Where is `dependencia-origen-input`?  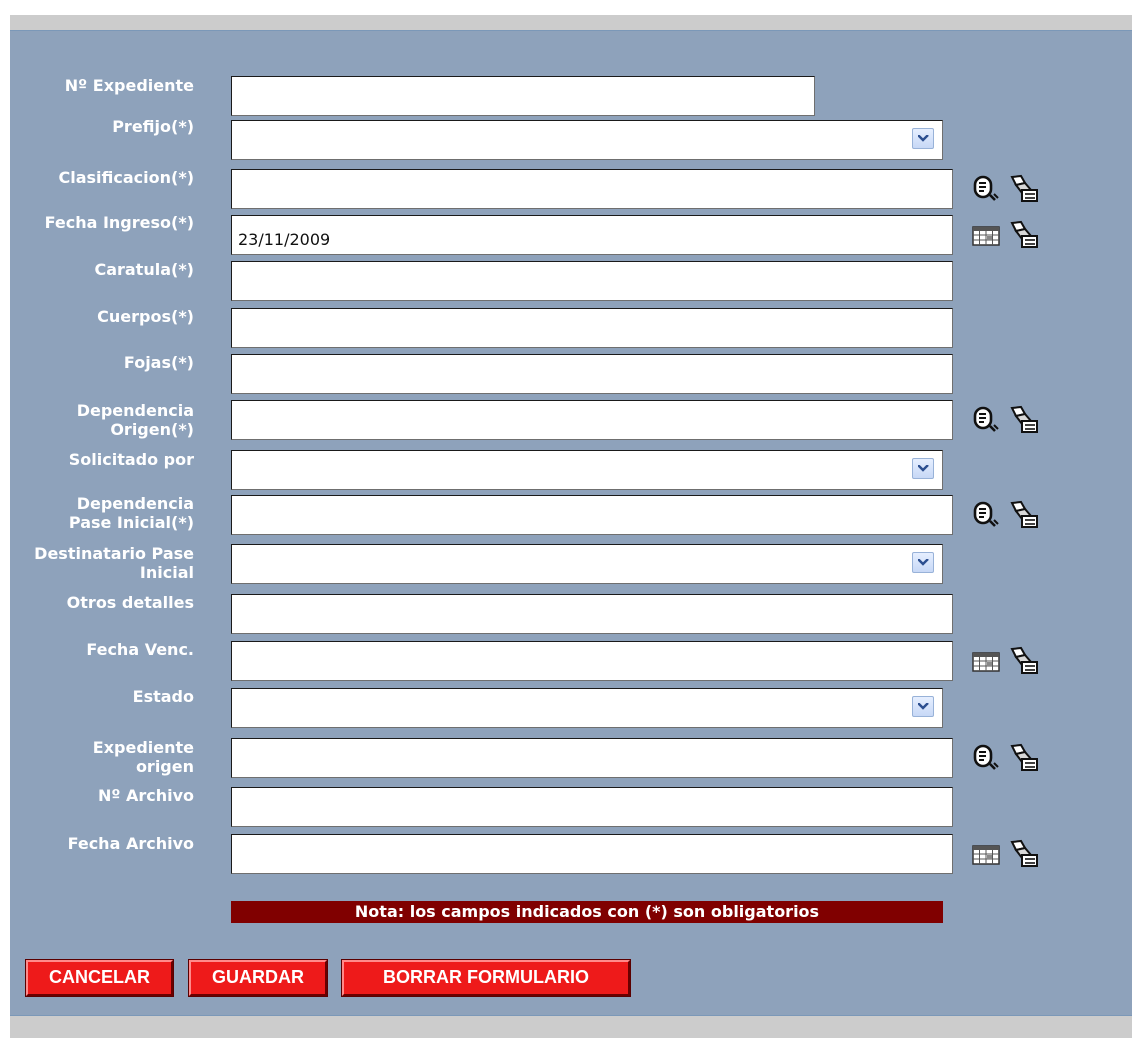 dependencia-origen-input is located at coordinates (592, 420).